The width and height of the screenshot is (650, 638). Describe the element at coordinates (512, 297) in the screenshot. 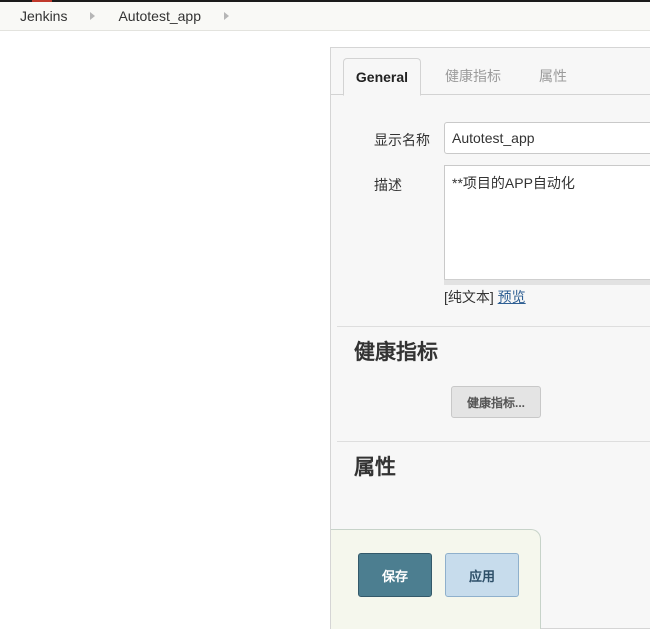

I see `preview-link: 预览` at that location.